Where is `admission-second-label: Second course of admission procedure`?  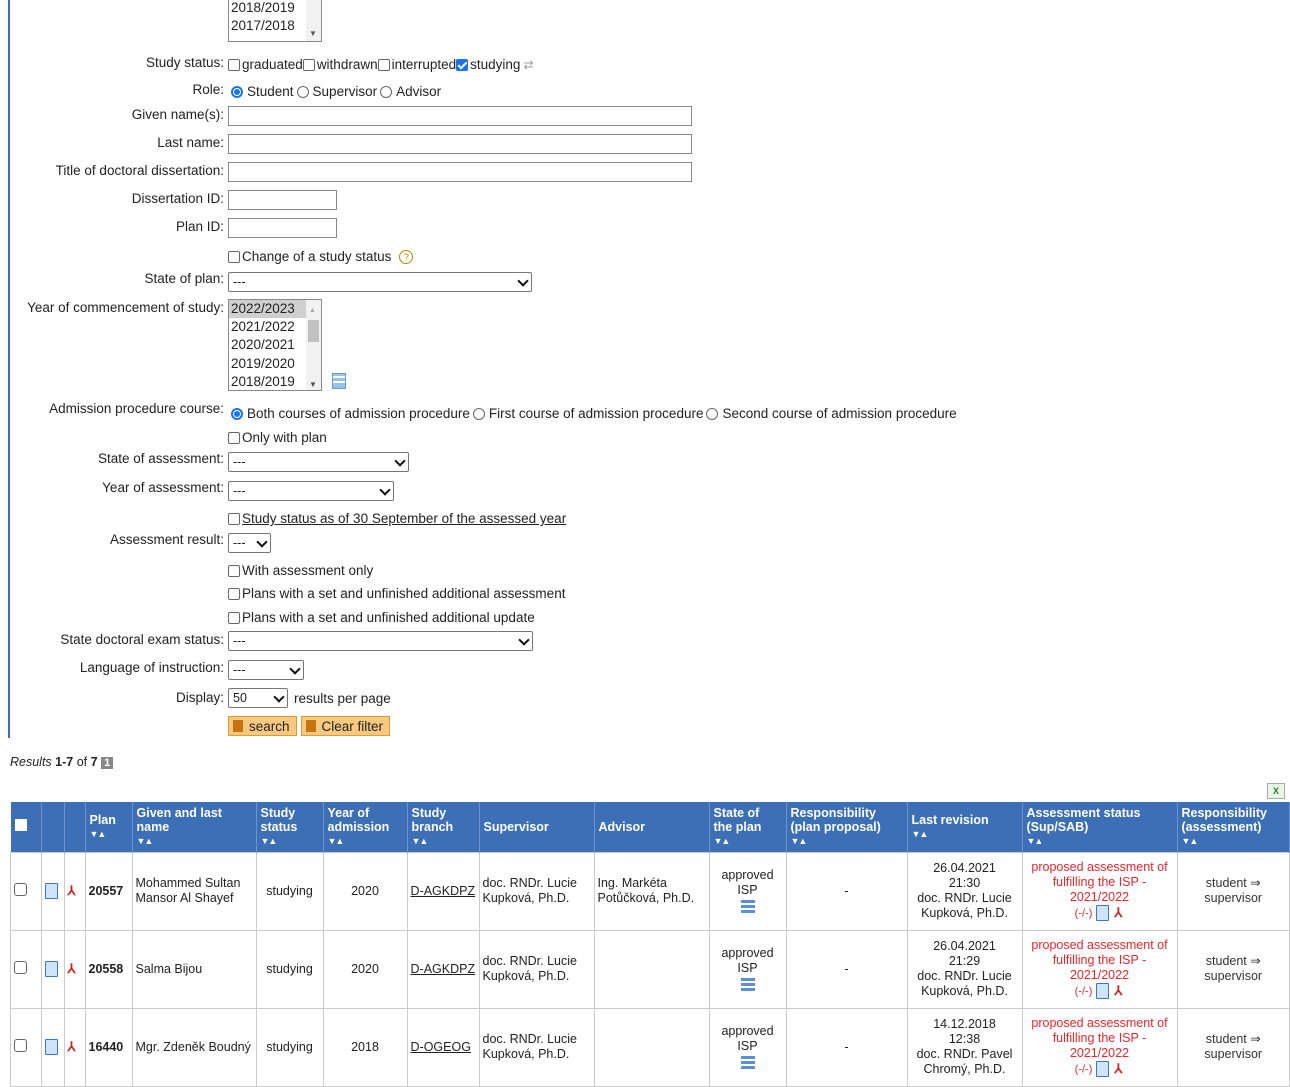 admission-second-label: Second course of admission procedure is located at coordinates (839, 413).